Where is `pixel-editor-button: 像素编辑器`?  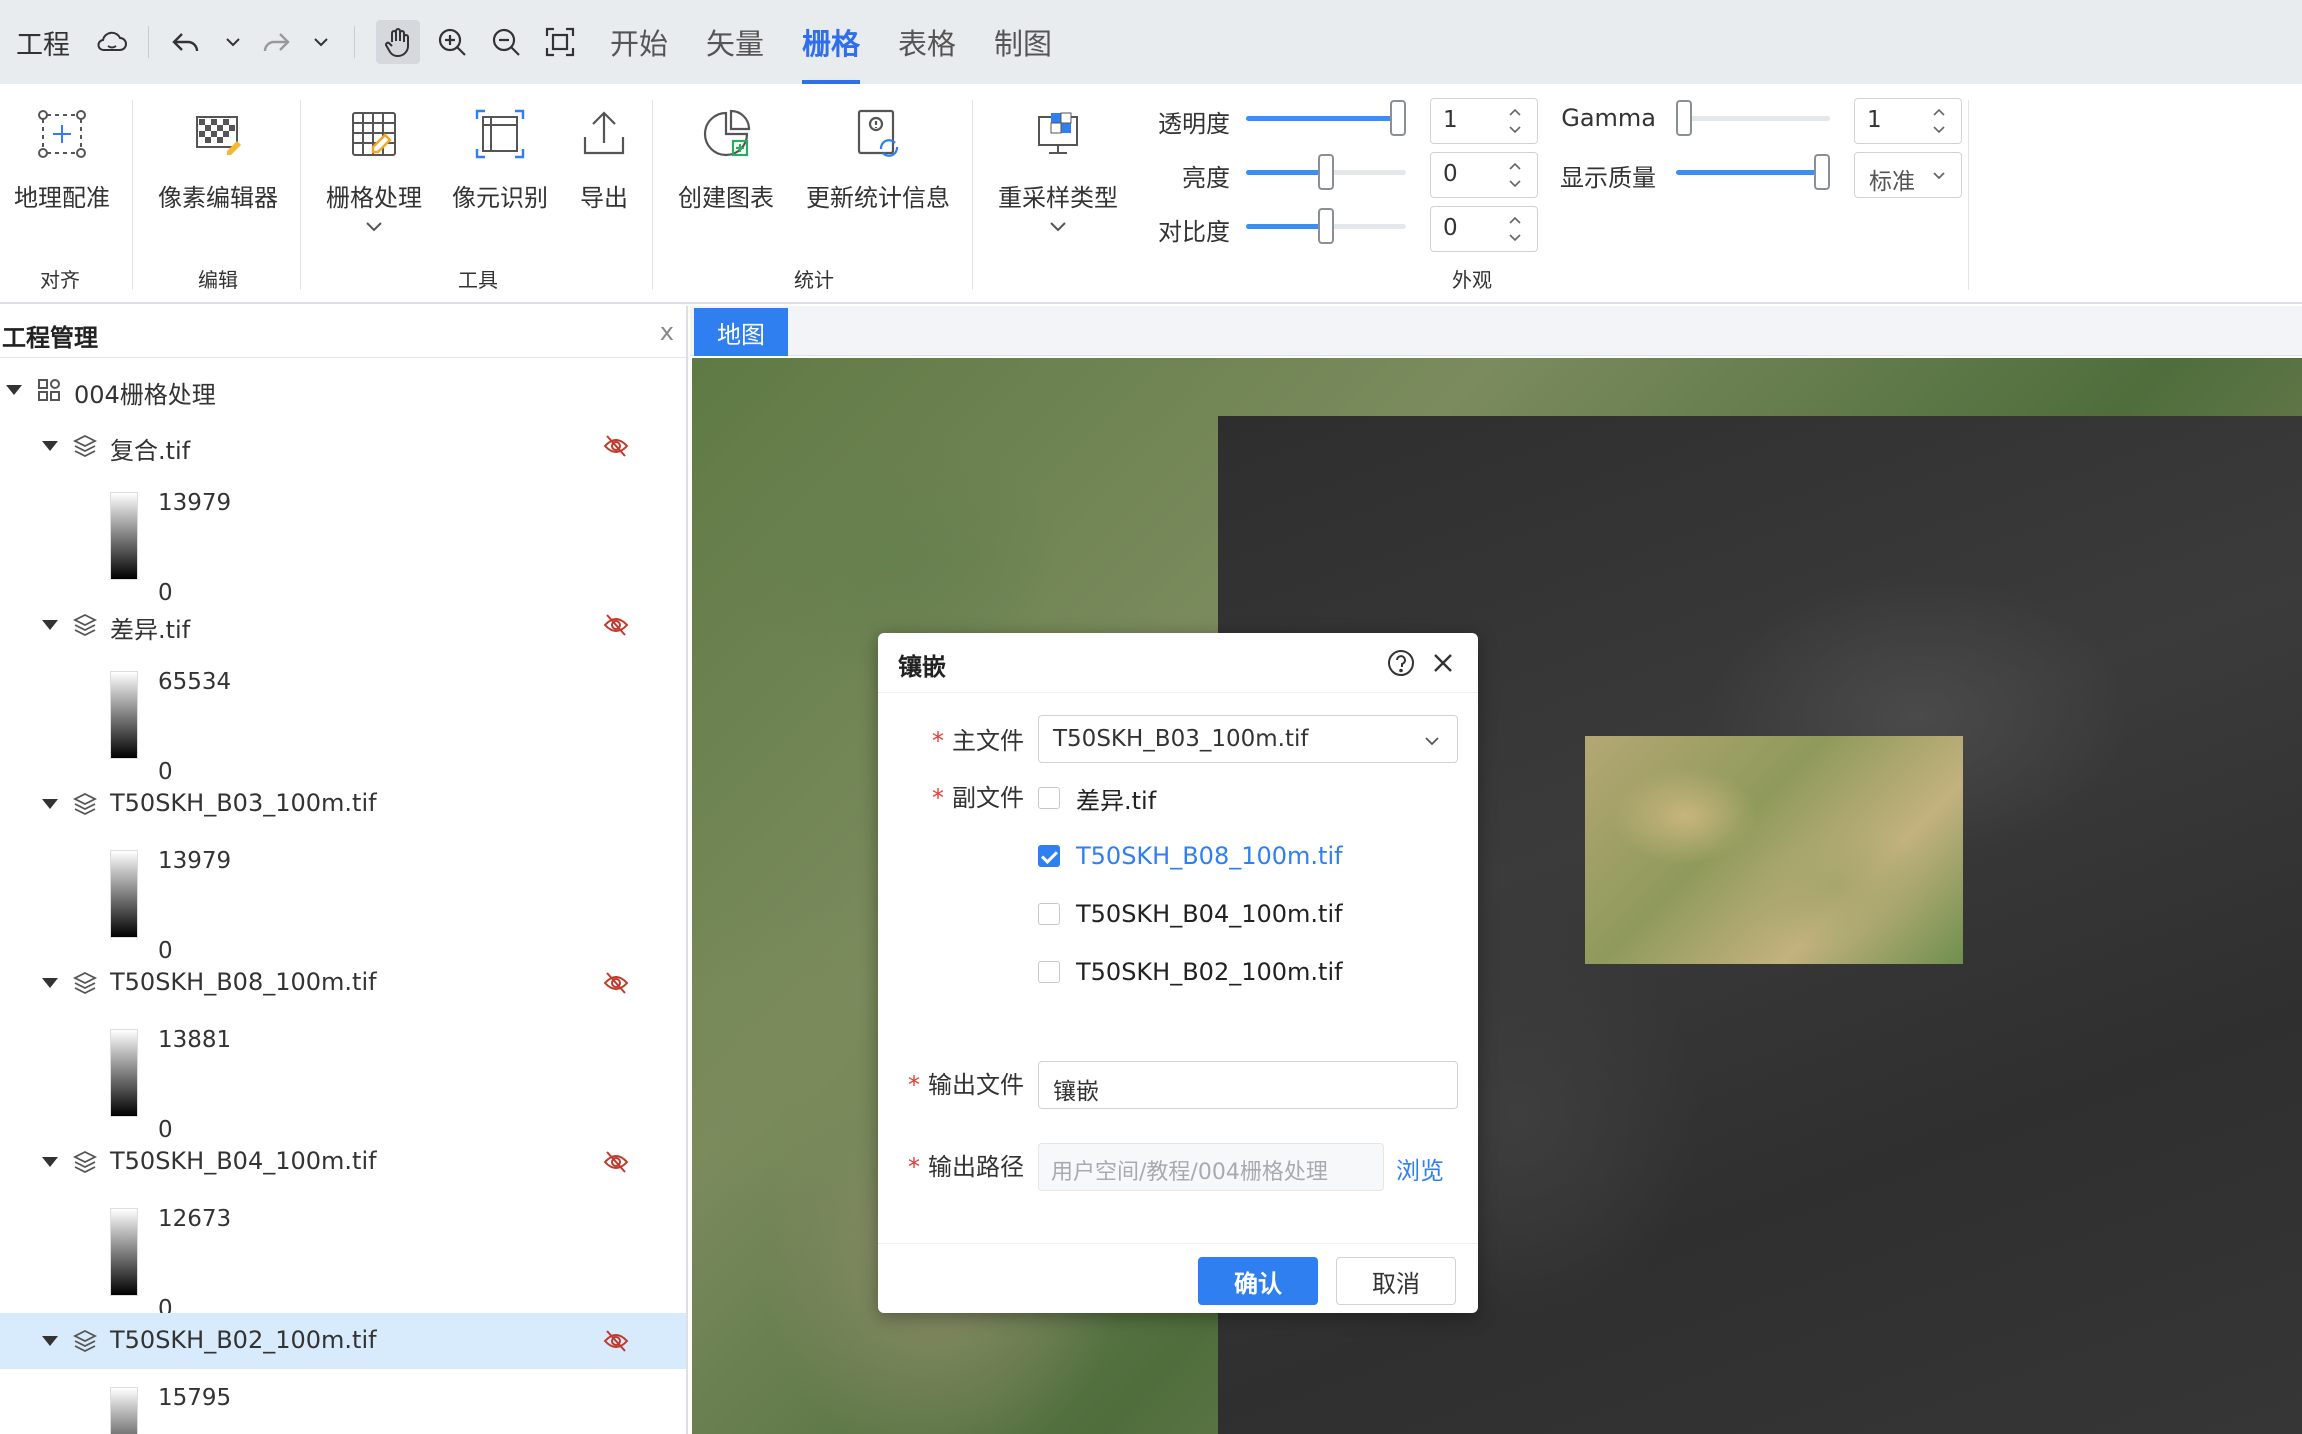 pixel-editor-button: 像素编辑器 is located at coordinates (218, 159).